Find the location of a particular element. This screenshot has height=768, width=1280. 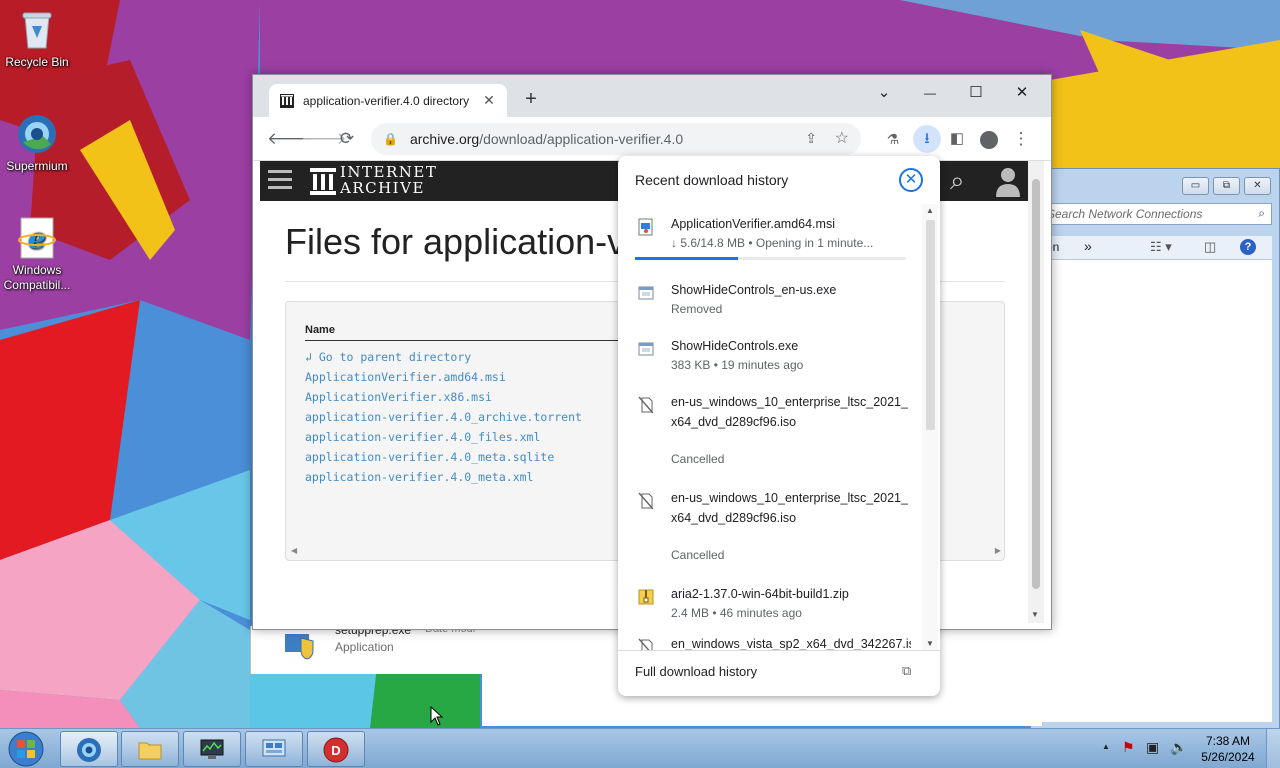

back-button: 🡐 is located at coordinates (290, 139).